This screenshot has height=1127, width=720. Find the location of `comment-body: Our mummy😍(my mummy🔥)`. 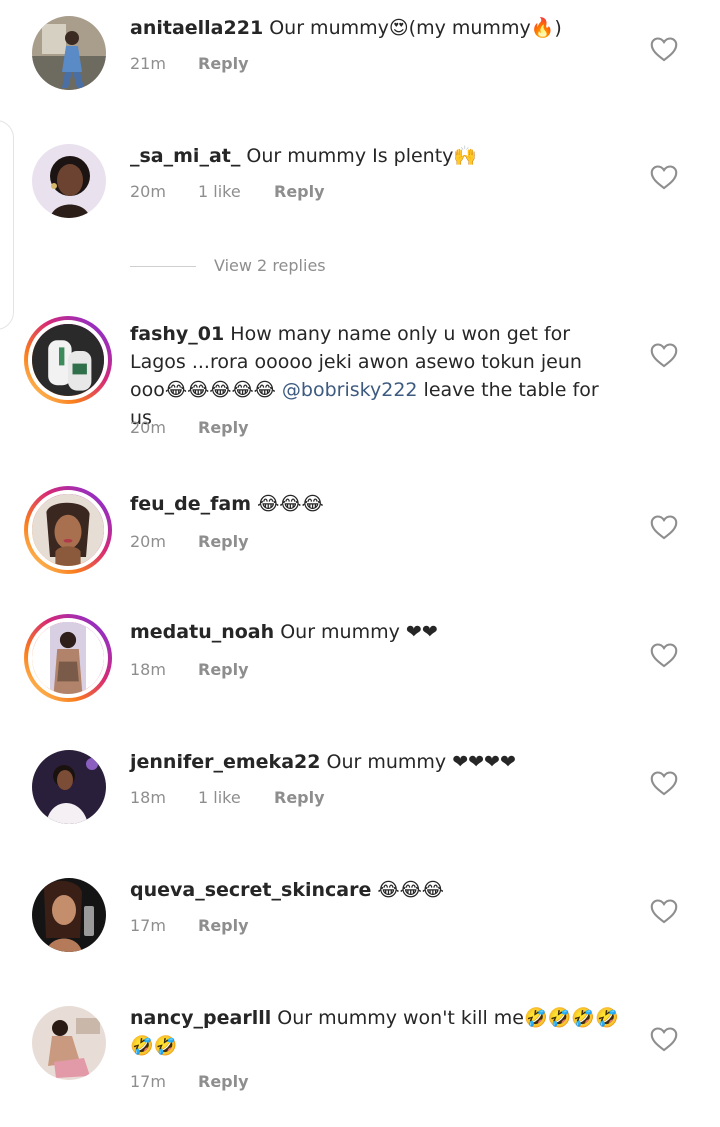

comment-body: Our mummy😍(my mummy🔥) is located at coordinates (412, 28).